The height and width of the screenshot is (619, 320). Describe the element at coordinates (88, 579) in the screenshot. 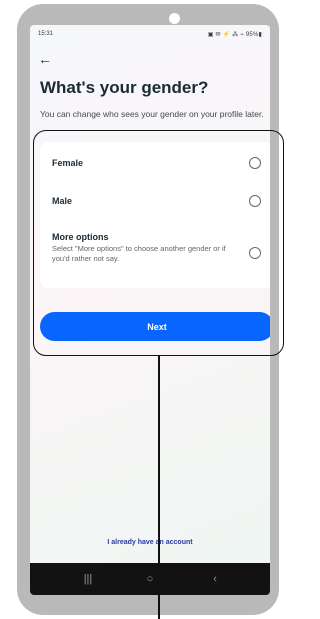

I see `recents-icon: |||` at that location.